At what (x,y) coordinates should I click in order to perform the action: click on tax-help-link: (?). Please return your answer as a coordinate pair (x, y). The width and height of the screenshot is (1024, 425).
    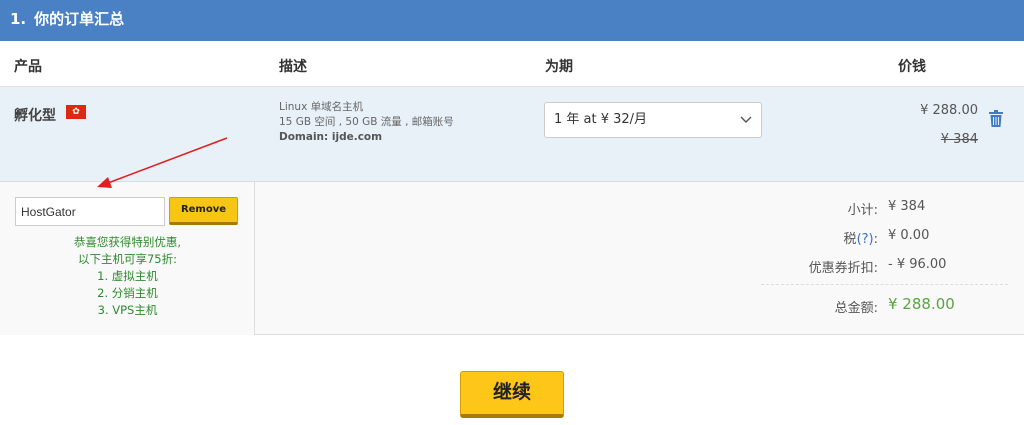
    Looking at the image, I should click on (865, 239).